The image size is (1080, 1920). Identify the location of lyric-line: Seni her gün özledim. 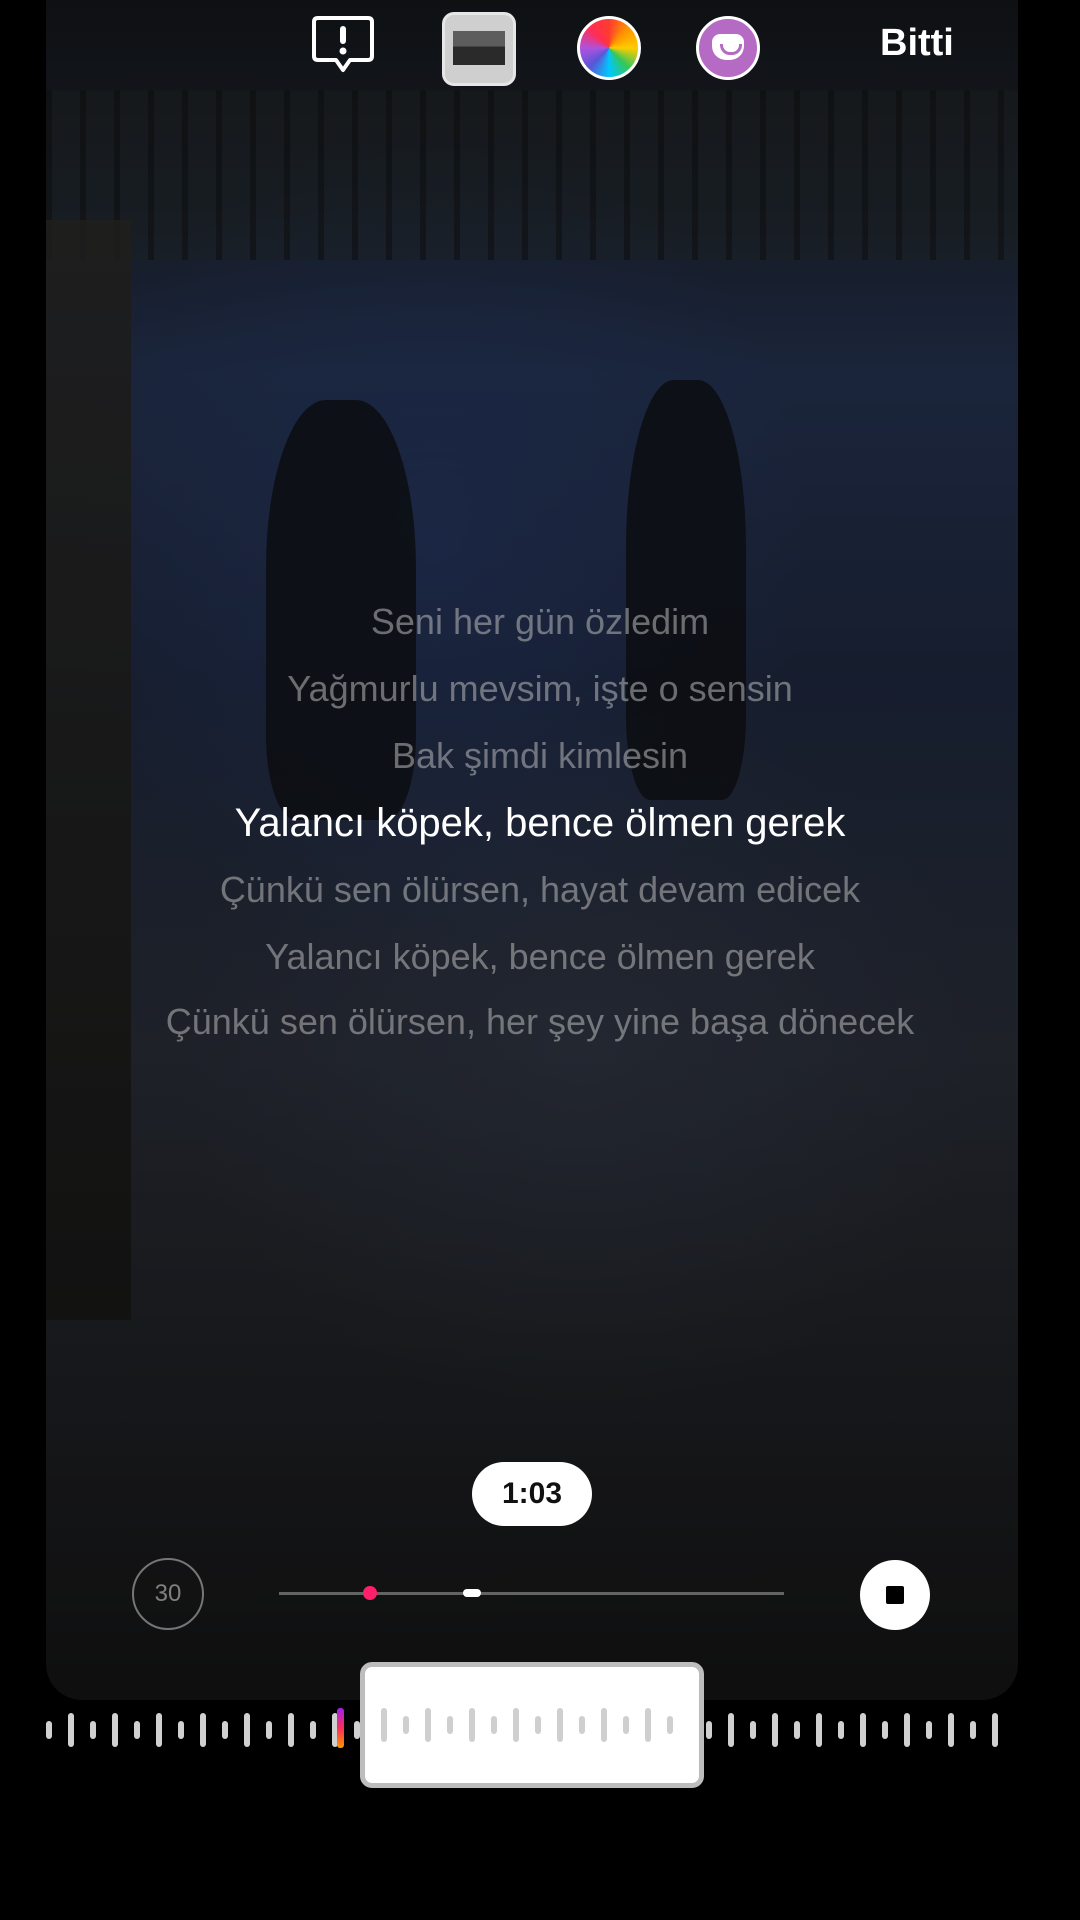
(540, 621).